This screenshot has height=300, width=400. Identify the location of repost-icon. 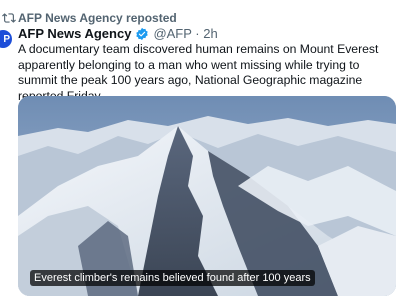
(9, 18).